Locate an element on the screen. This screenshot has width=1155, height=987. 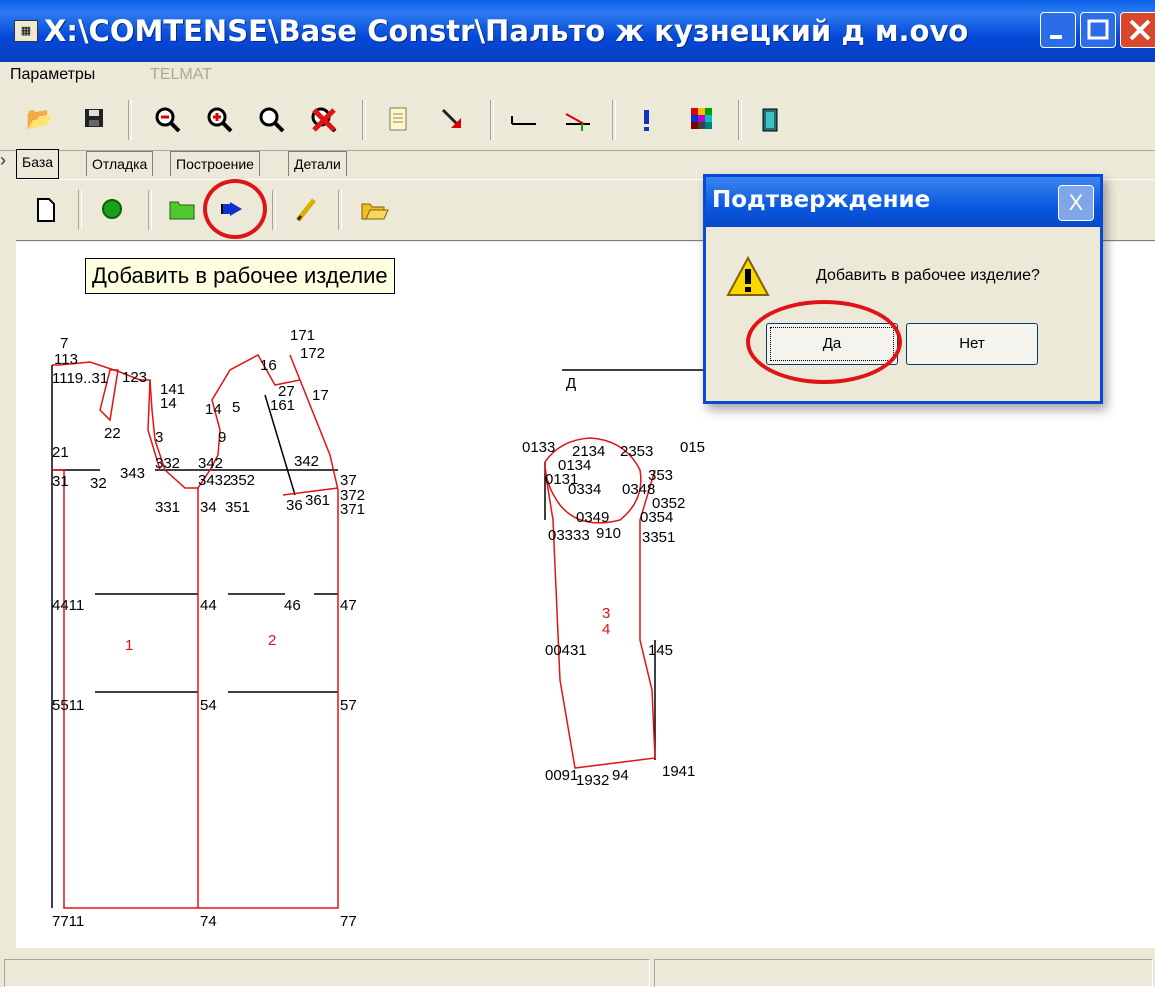
folder-icon is located at coordinates (182, 210).